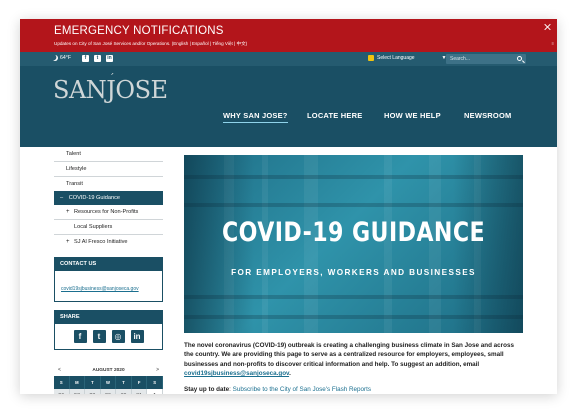  What do you see at coordinates (353, 272) in the screenshot?
I see `hero-subtitle: FOR EMPLOYERS, WORKERS AND BUSINESSES` at bounding box center [353, 272].